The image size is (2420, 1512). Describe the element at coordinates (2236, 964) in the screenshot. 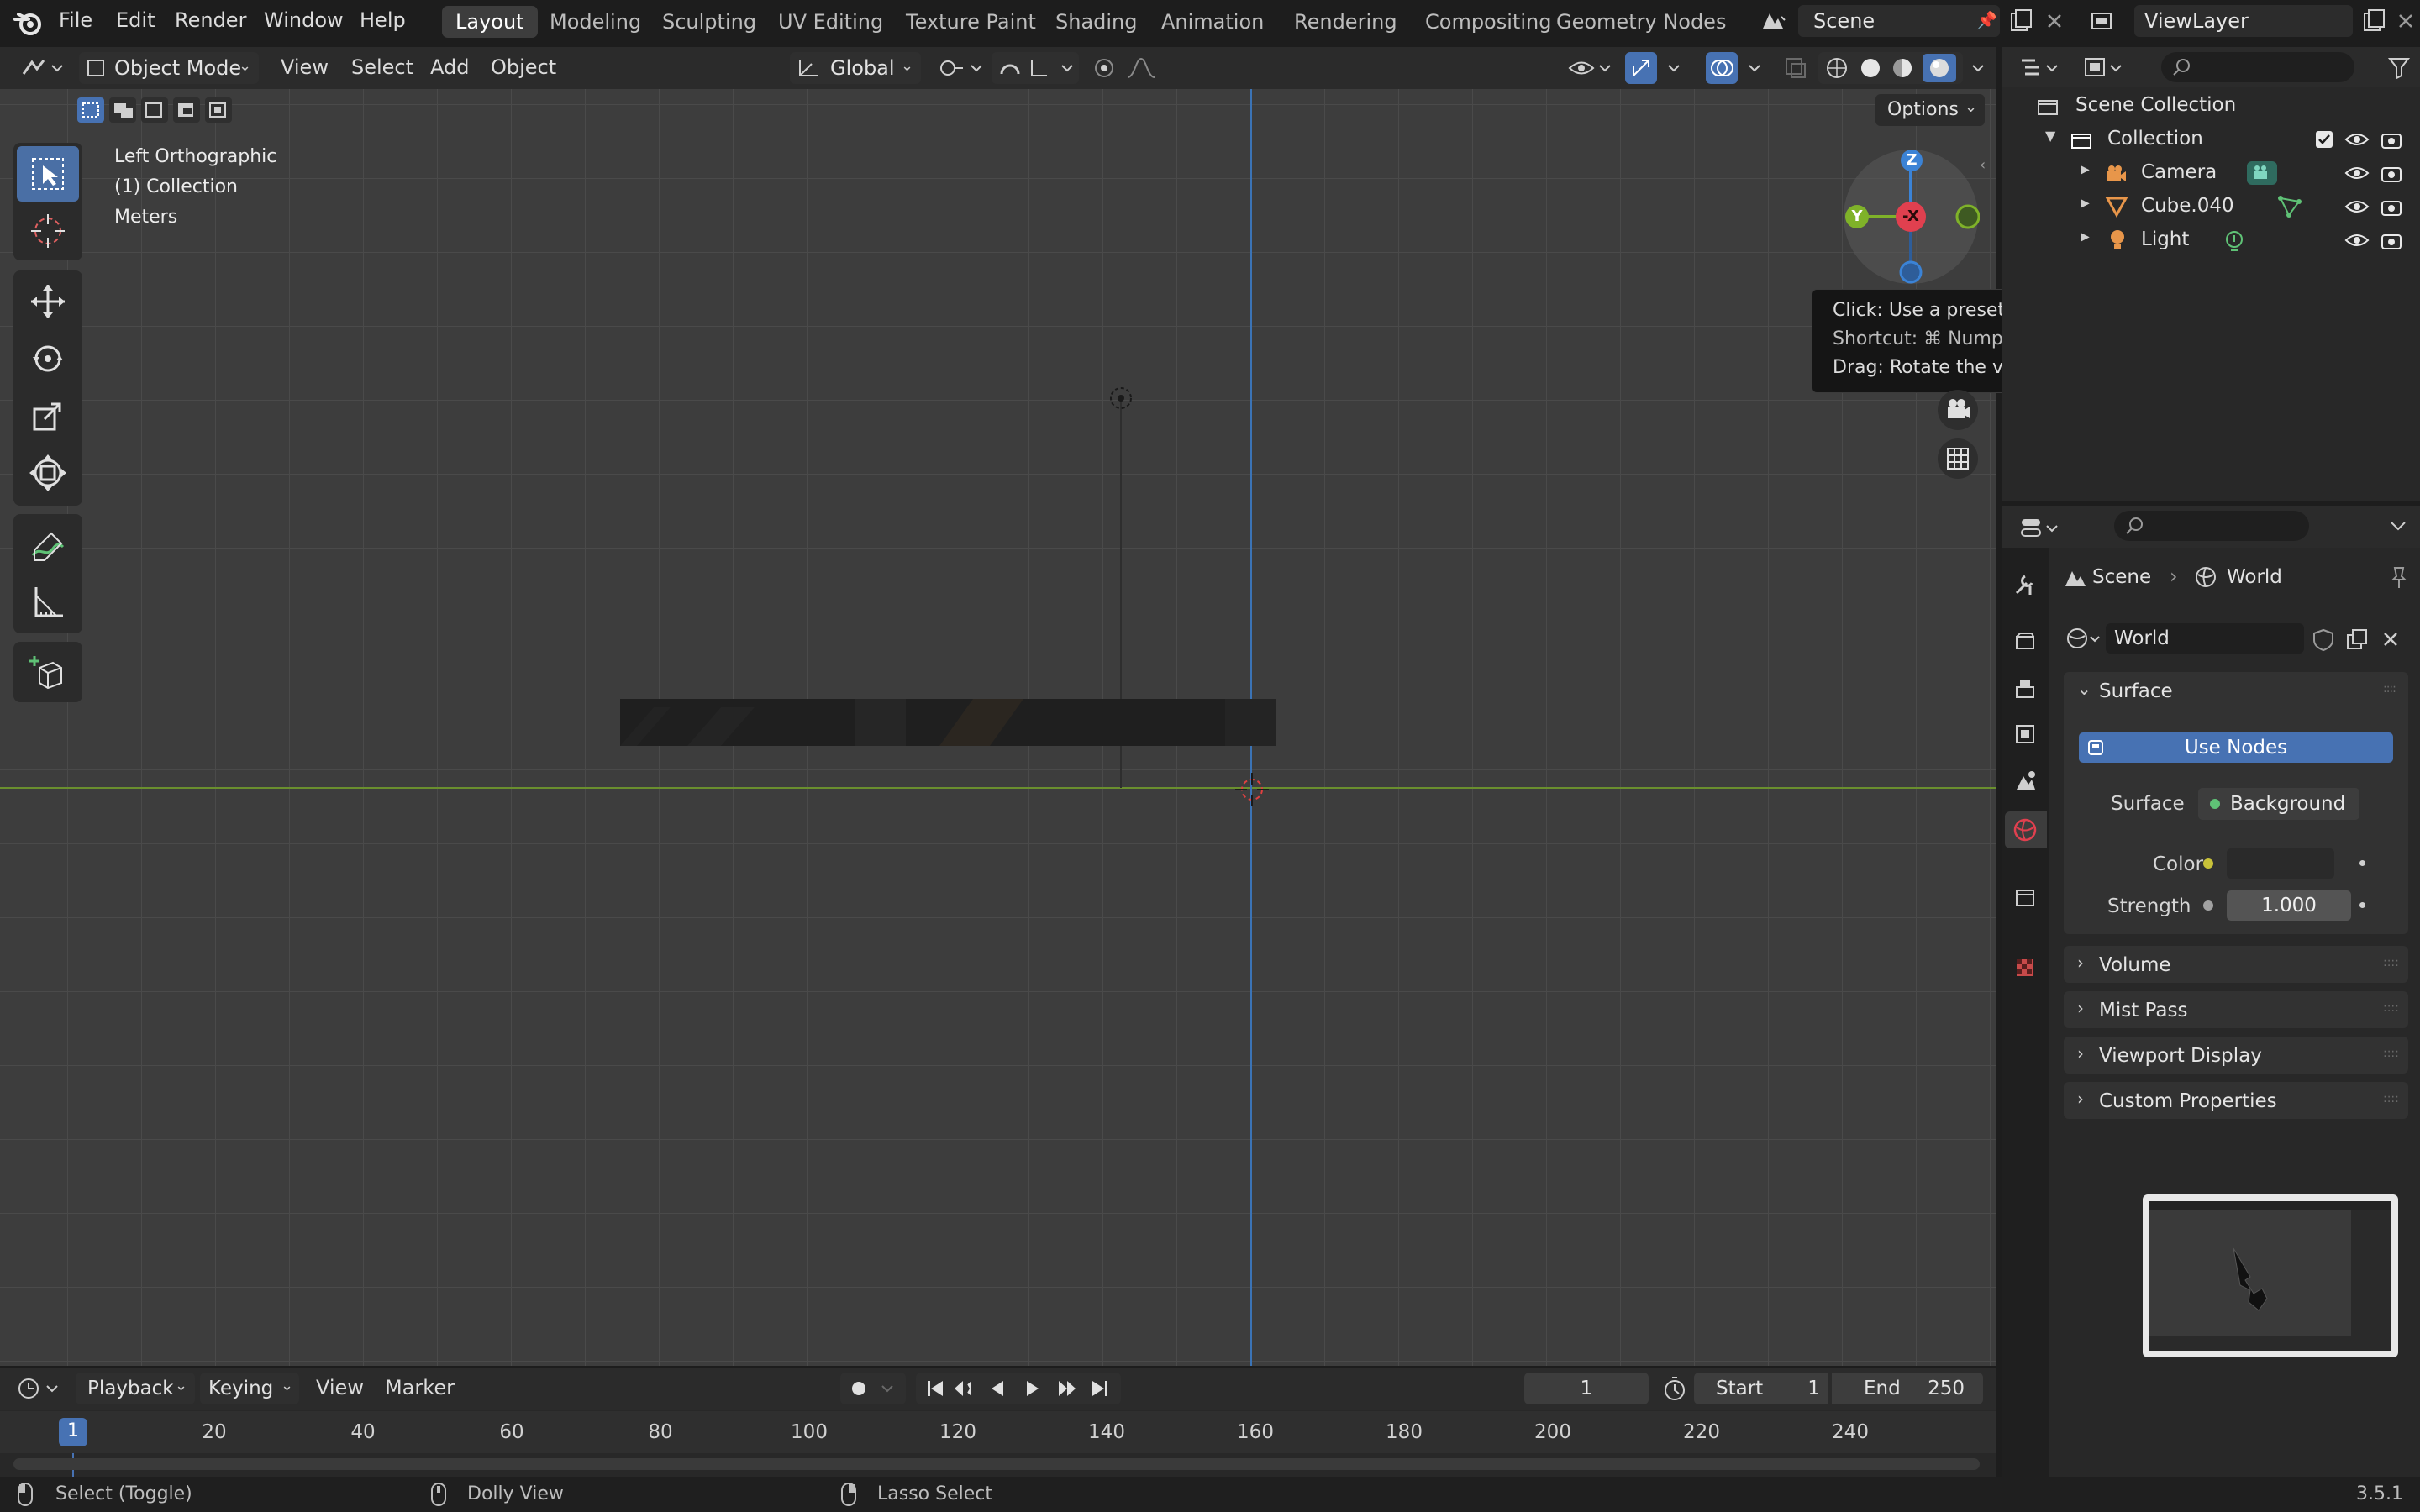

I see `volume-panel: › Volume ::::` at that location.